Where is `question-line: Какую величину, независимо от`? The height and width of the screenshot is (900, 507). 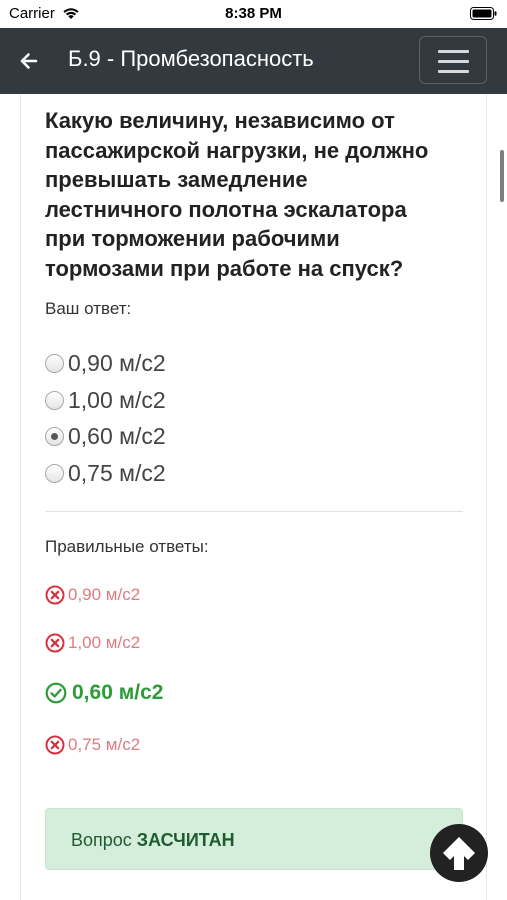 question-line: Какую величину, независимо от is located at coordinates (220, 120).